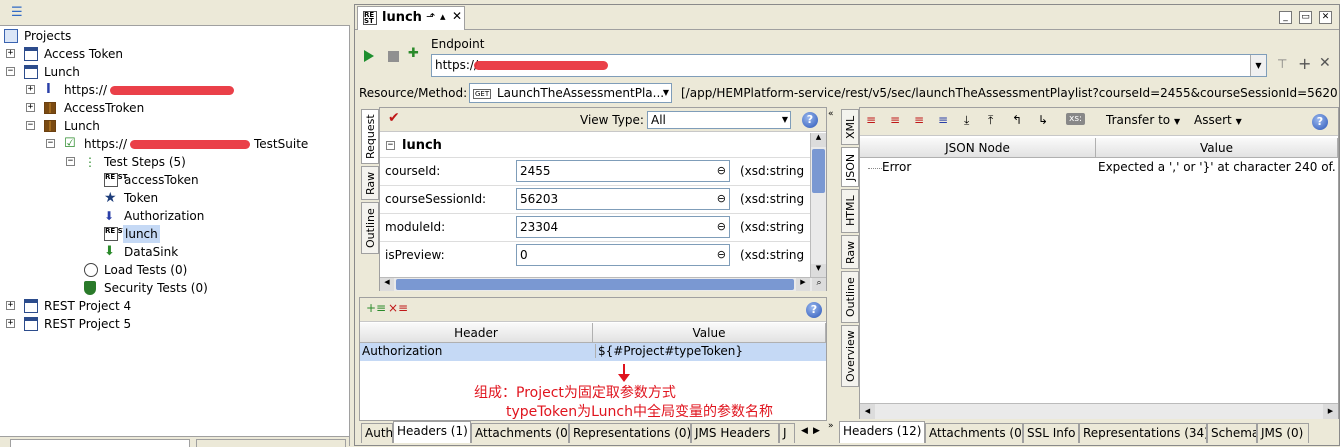  I want to click on tab-ssl-info: SSL Info, so click(1051, 433).